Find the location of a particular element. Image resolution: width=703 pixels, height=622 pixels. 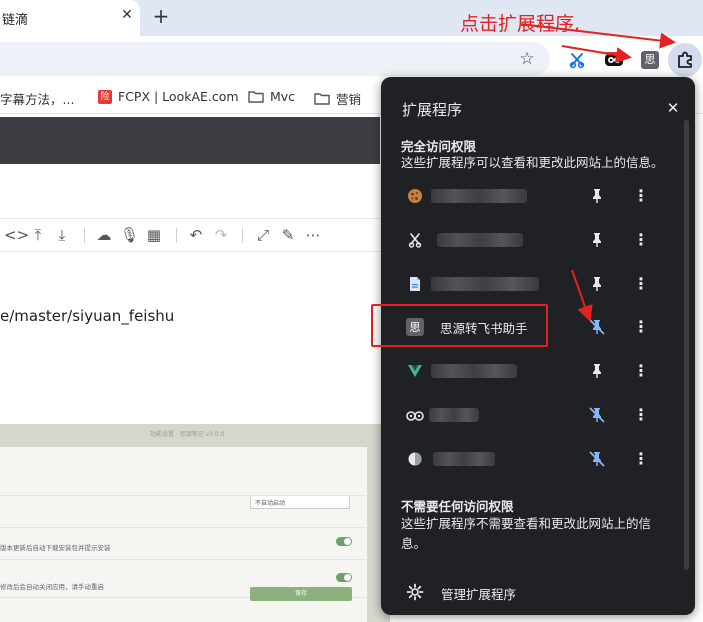

bookmark-folder: 营销 is located at coordinates (337, 98).